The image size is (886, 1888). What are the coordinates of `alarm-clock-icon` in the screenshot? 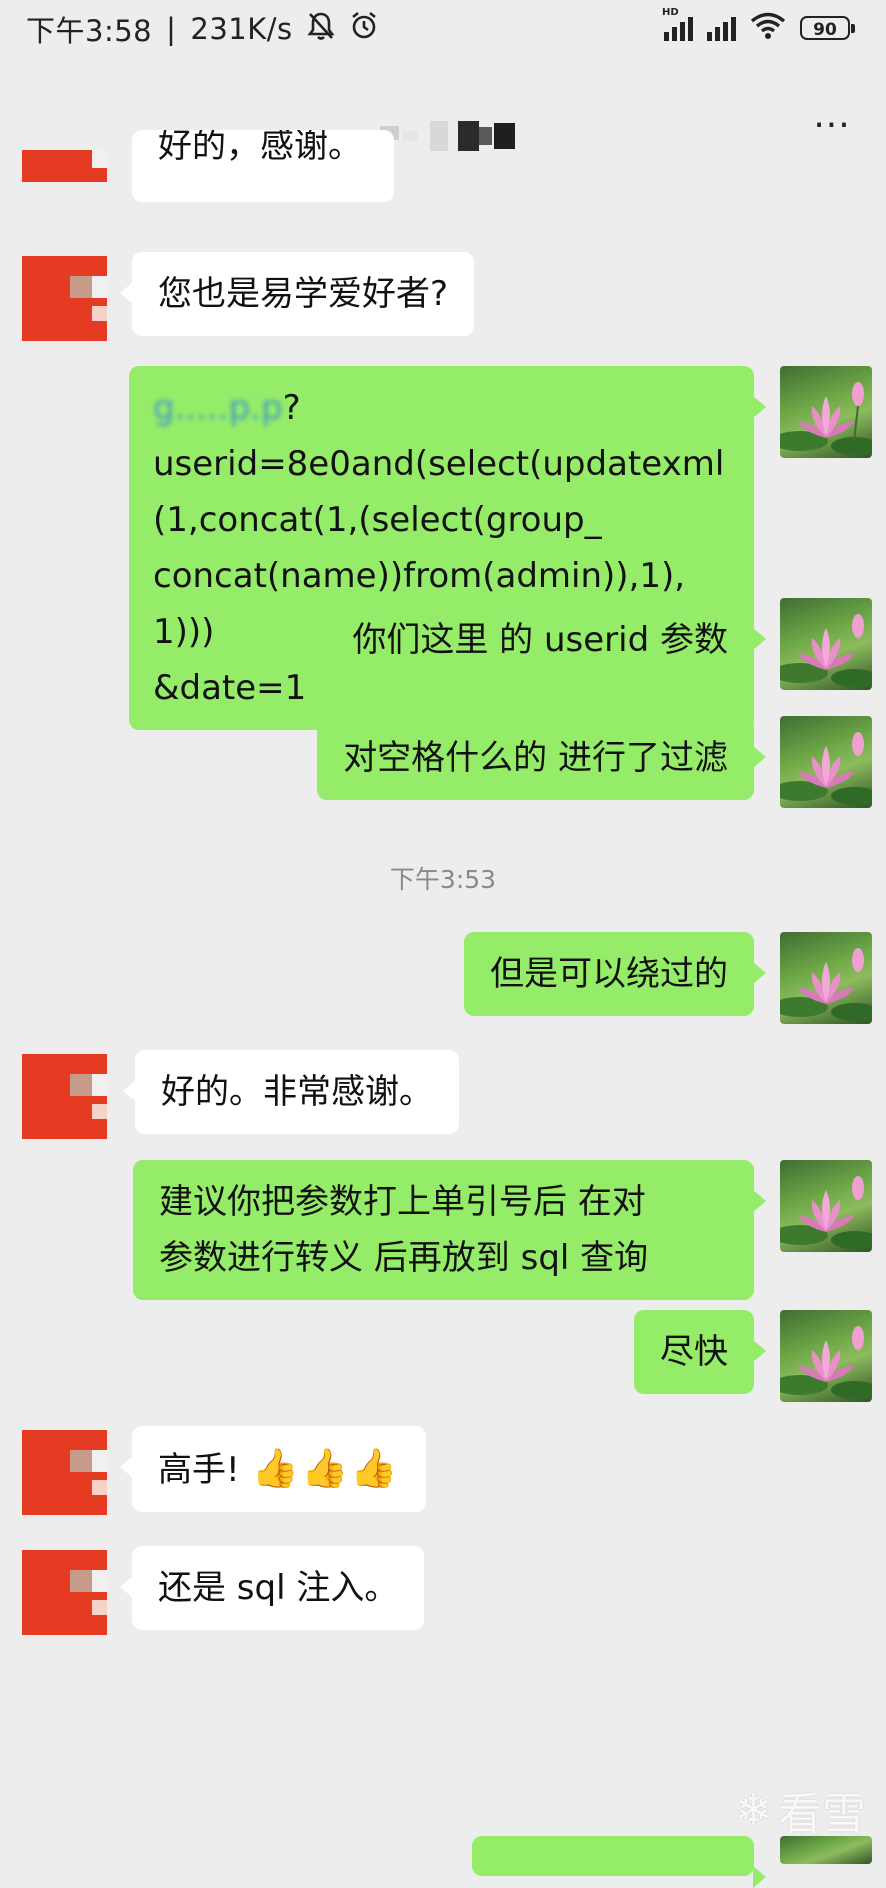 It's located at (364, 29).